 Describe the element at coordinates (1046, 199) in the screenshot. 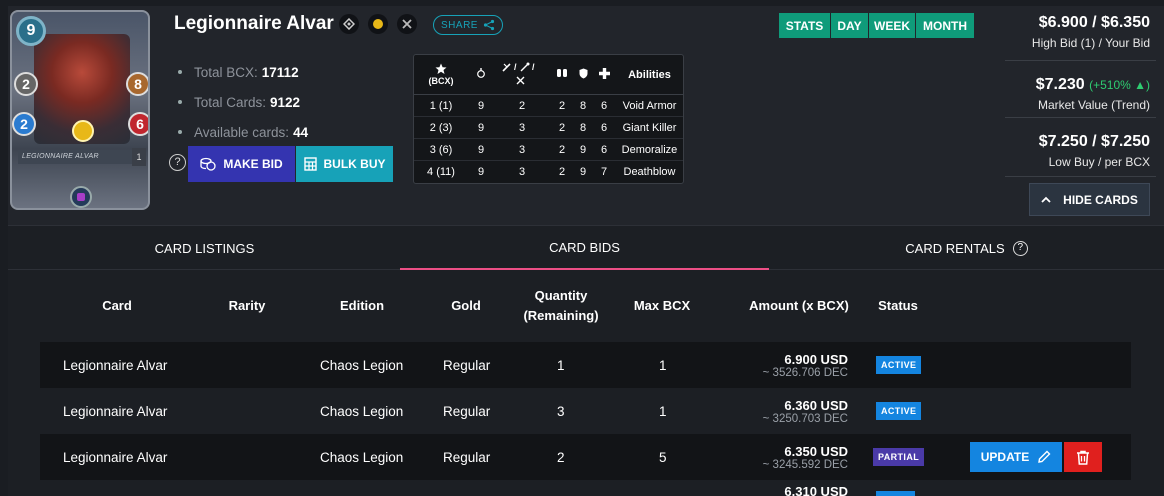

I see `chevron-up-icon` at that location.